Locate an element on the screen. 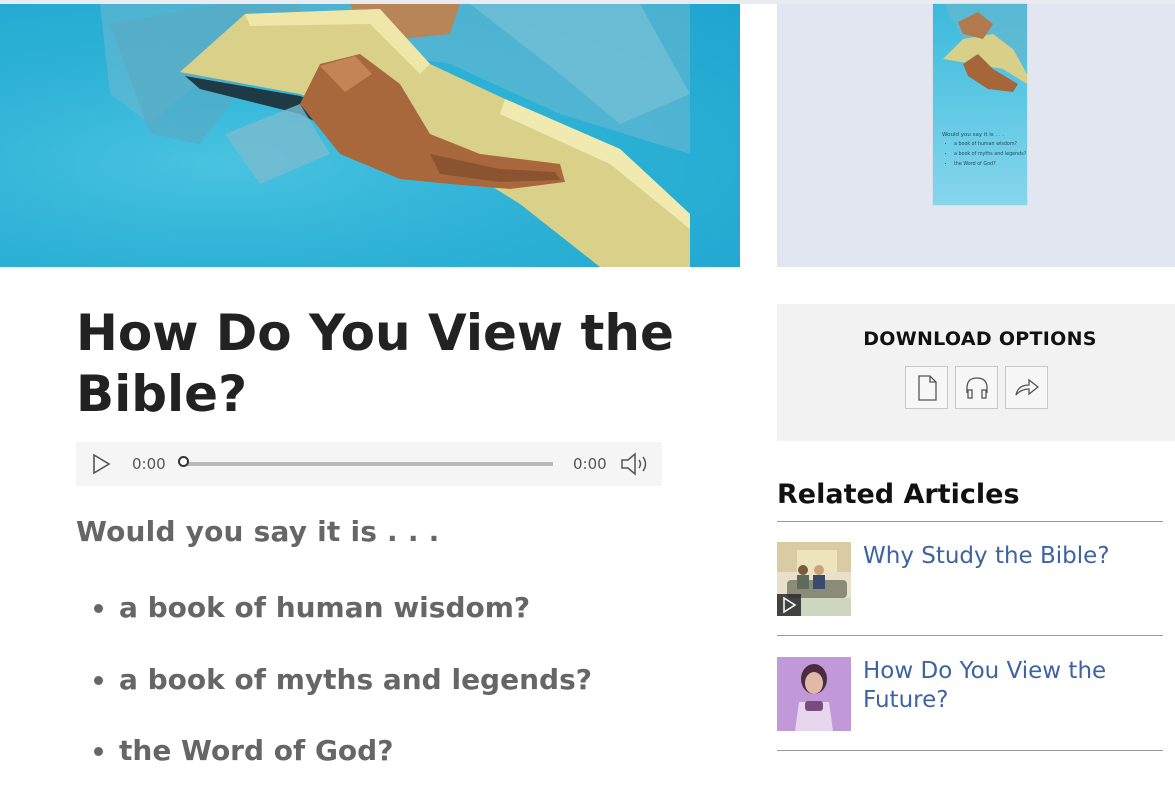 The height and width of the screenshot is (800, 1175). download-document-button is located at coordinates (926, 387).